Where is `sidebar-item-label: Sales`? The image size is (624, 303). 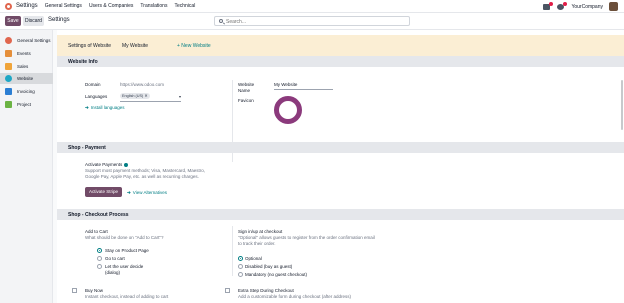
sidebar-item-label: Sales is located at coordinates (23, 66).